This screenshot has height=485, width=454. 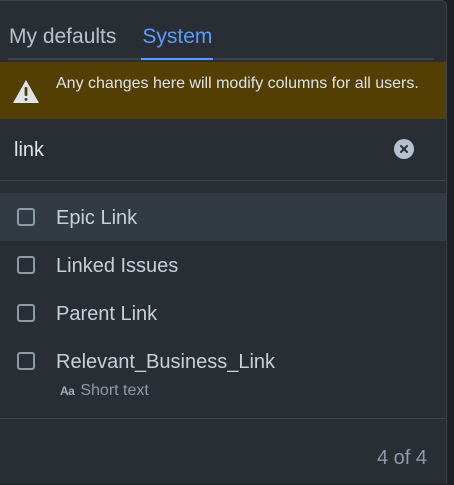 What do you see at coordinates (401, 458) in the screenshot?
I see `result-count: 4 of 4` at bounding box center [401, 458].